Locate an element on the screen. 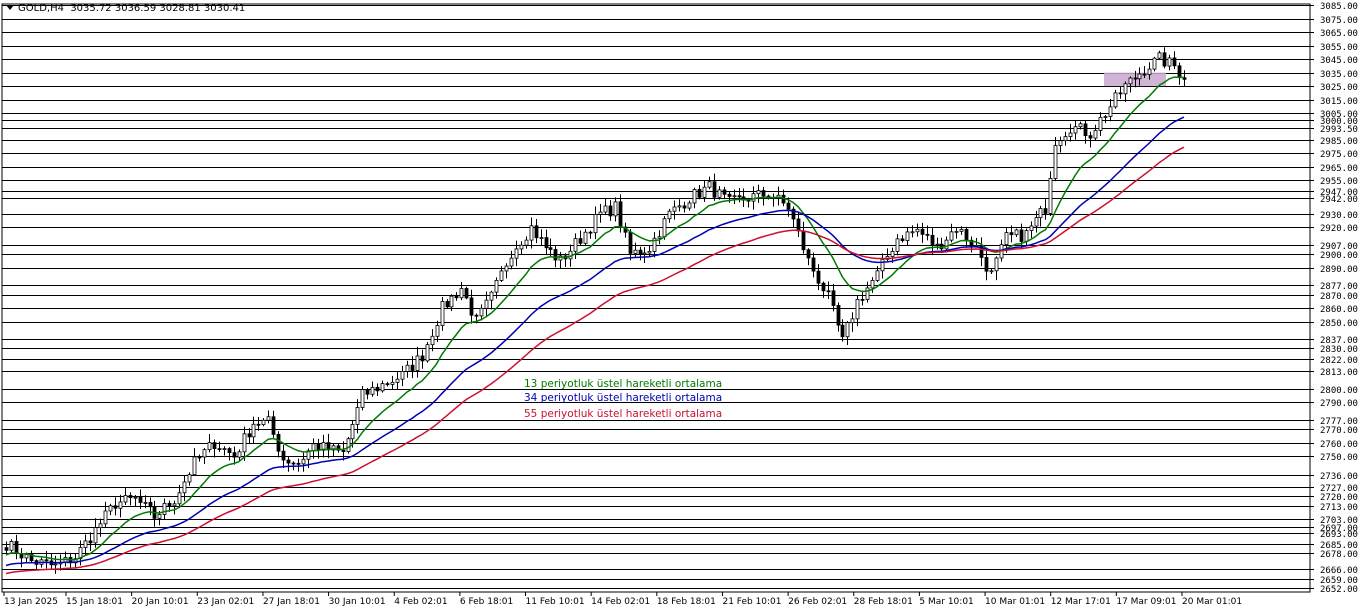 This screenshot has width=1362, height=611. y-tick-label: 2666.00 is located at coordinates (1339, 571).